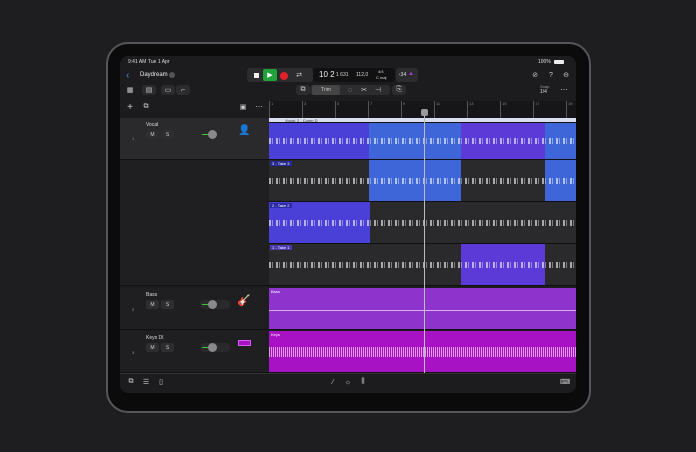 This screenshot has height=452, width=696. I want to click on count-in: ‹34, so click(402, 75).